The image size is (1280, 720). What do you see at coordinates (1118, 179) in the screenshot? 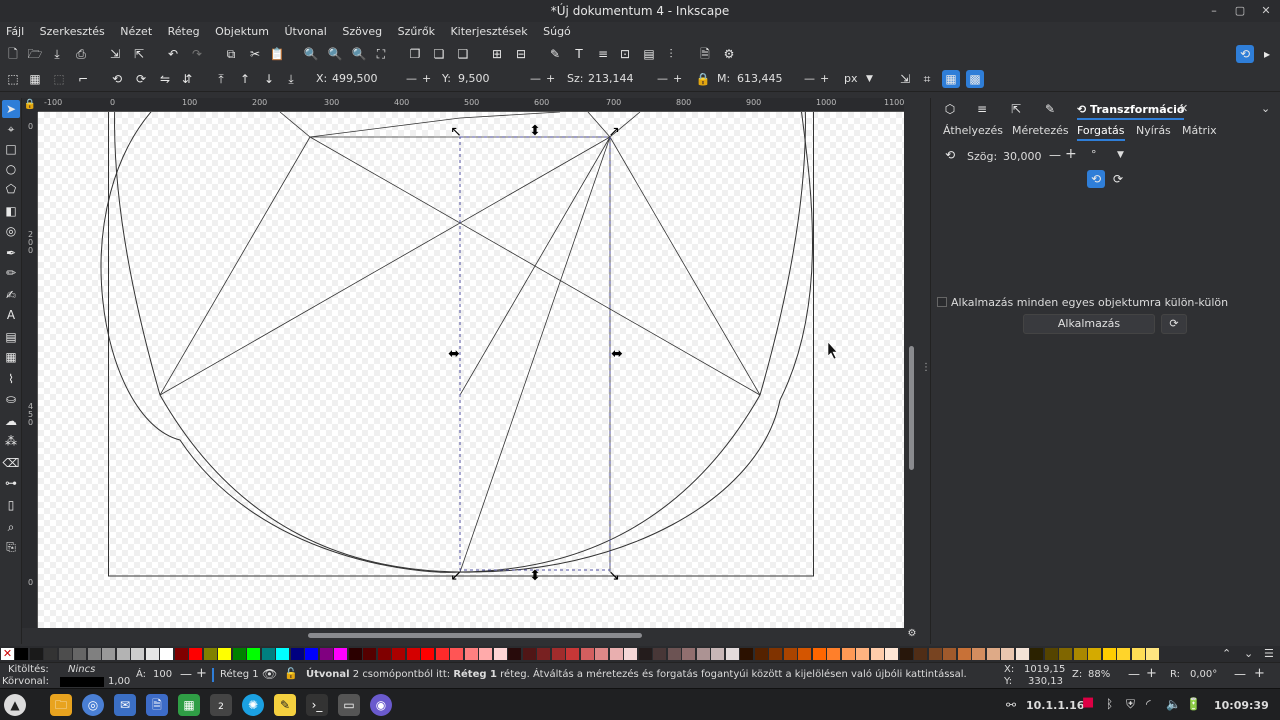
I see `rotate-cw-icon: ⟳` at bounding box center [1118, 179].